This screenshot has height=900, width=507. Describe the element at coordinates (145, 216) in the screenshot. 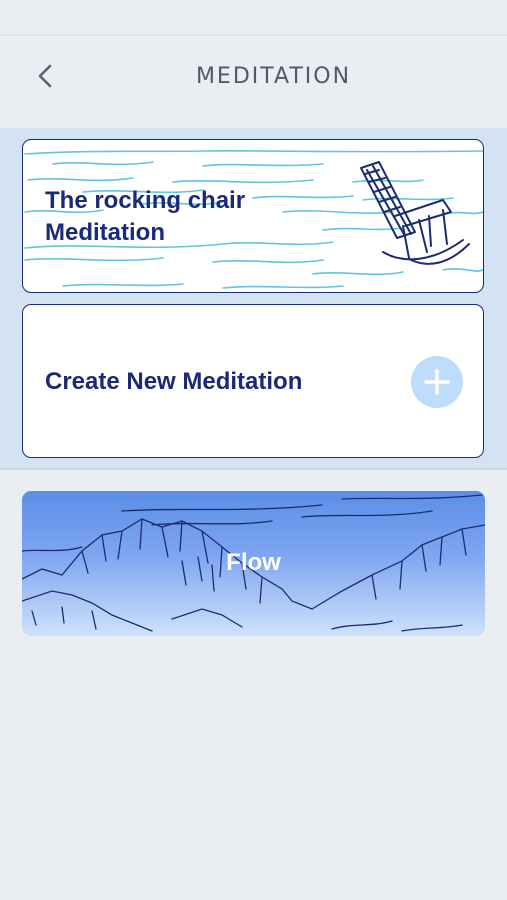

I see `meditation-title: The rocking chair Meditation` at that location.